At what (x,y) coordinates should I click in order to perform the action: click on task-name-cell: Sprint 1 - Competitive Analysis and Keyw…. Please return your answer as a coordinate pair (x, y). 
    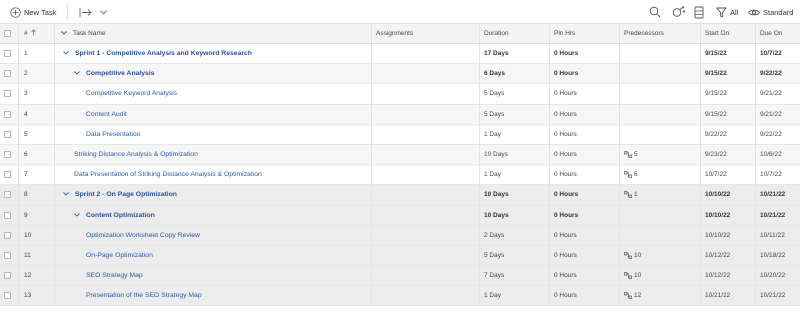
    Looking at the image, I should click on (212, 54).